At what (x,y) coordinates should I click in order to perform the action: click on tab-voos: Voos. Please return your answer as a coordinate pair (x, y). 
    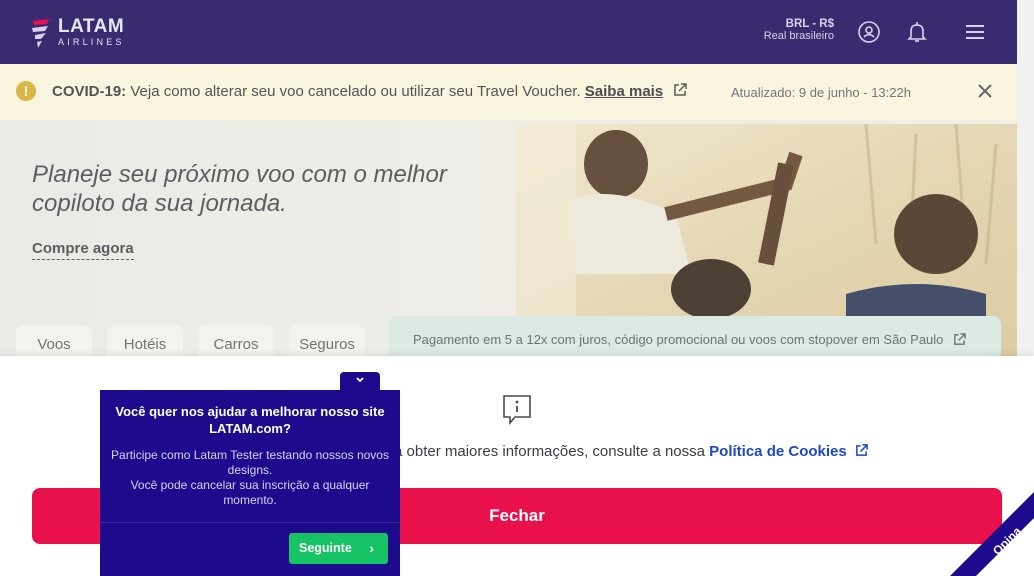
    Looking at the image, I should click on (54, 342).